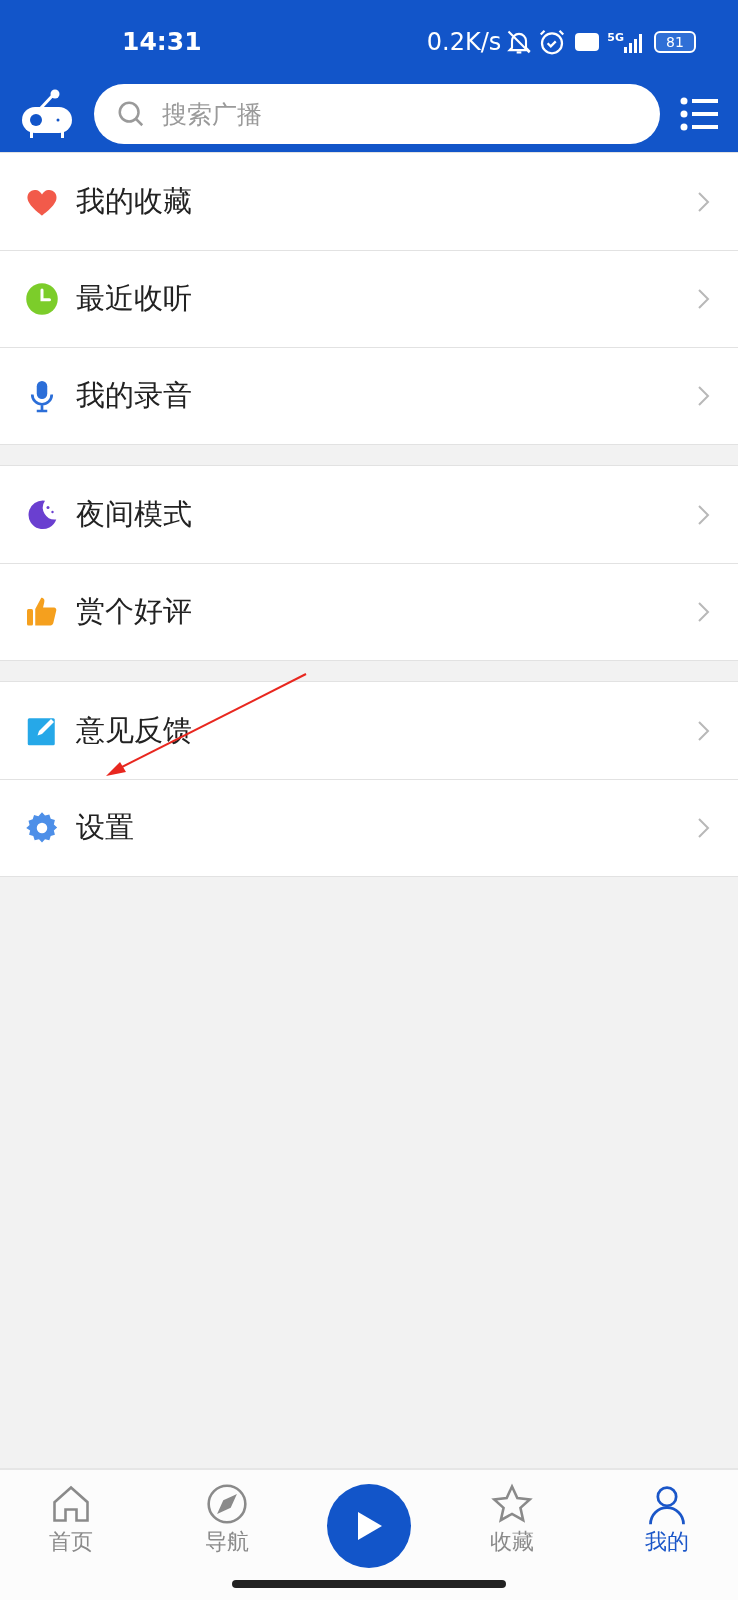  I want to click on clock-icon, so click(42, 299).